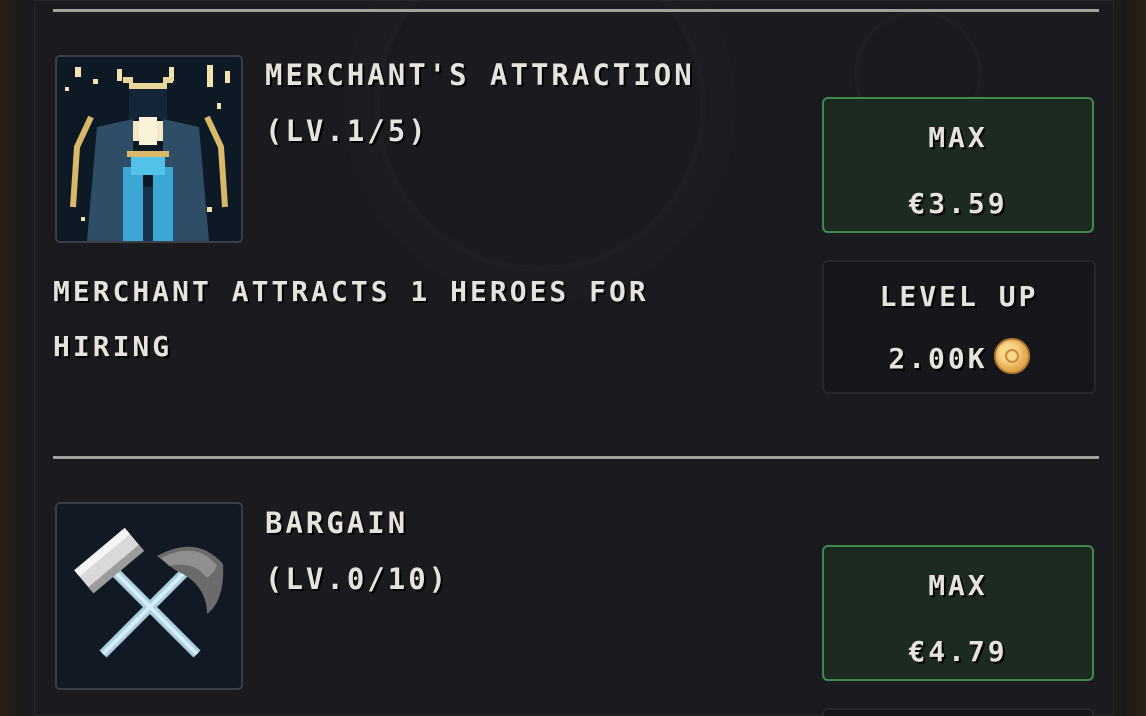 The height and width of the screenshot is (716, 1146). What do you see at coordinates (958, 712) in the screenshot?
I see `next-button-edge` at bounding box center [958, 712].